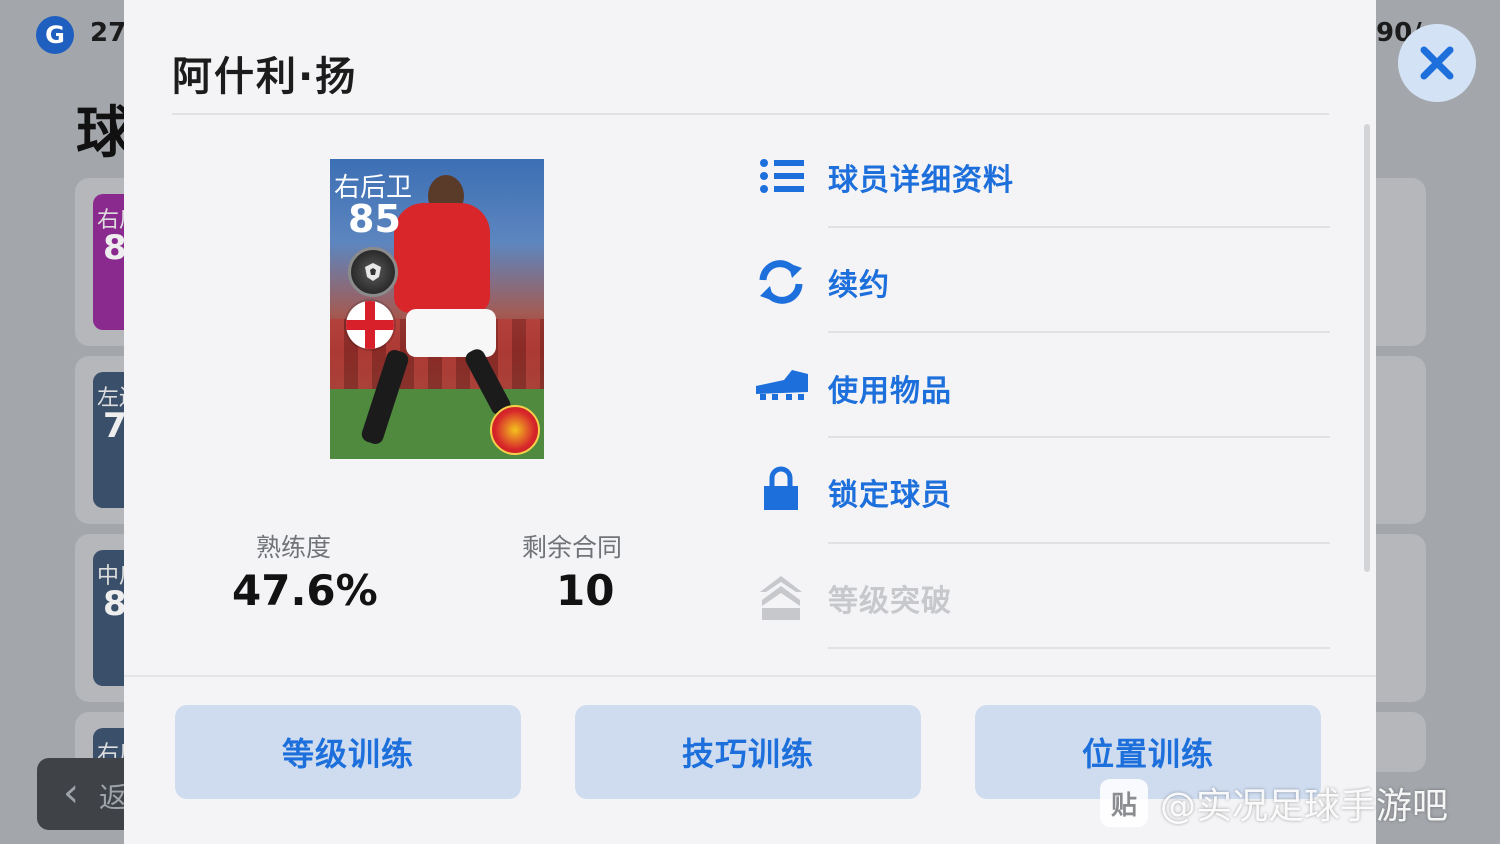 This screenshot has height=844, width=1500. What do you see at coordinates (348, 752) in the screenshot?
I see `level-training-button: 等级训练` at bounding box center [348, 752].